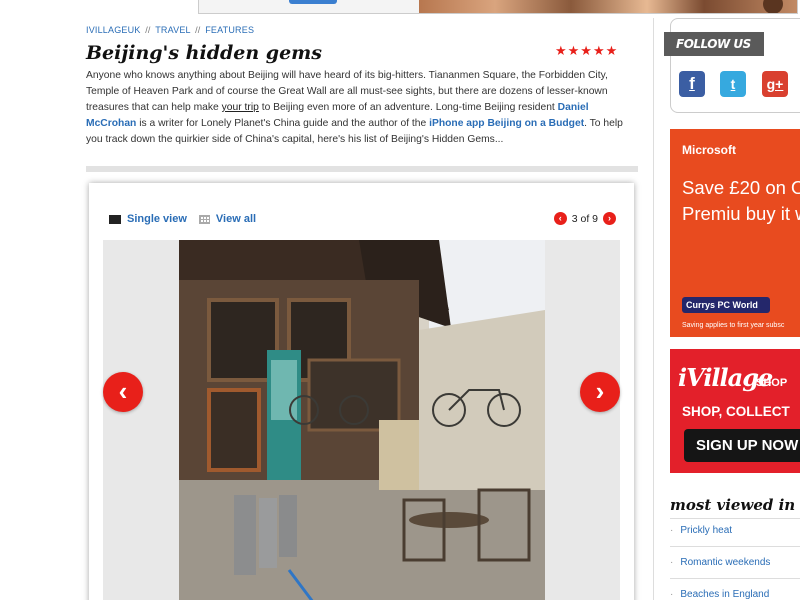 This screenshot has height=600, width=800. I want to click on most-viewed-item: · Romantic weekends, so click(720, 562).